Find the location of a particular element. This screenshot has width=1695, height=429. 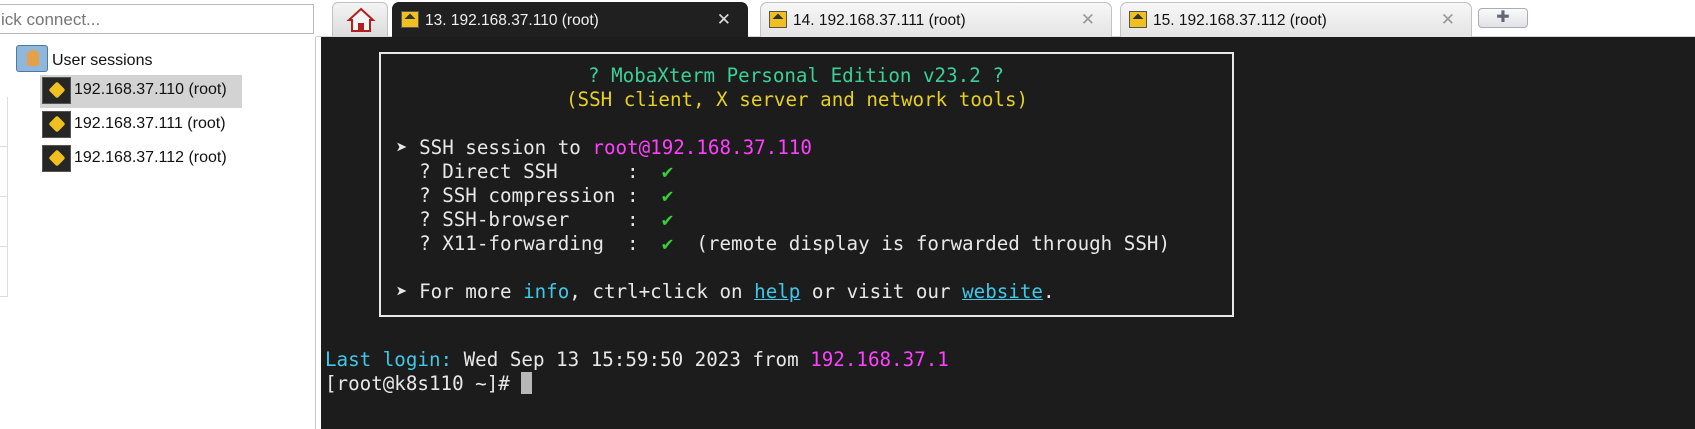

session-label: 192.168.37.110 (root) is located at coordinates (150, 89).